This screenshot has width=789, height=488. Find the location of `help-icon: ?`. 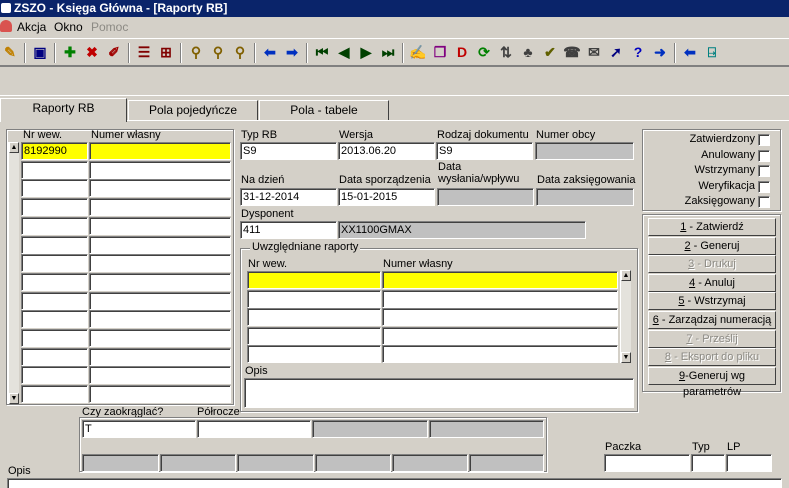

help-icon: ? is located at coordinates (638, 52).